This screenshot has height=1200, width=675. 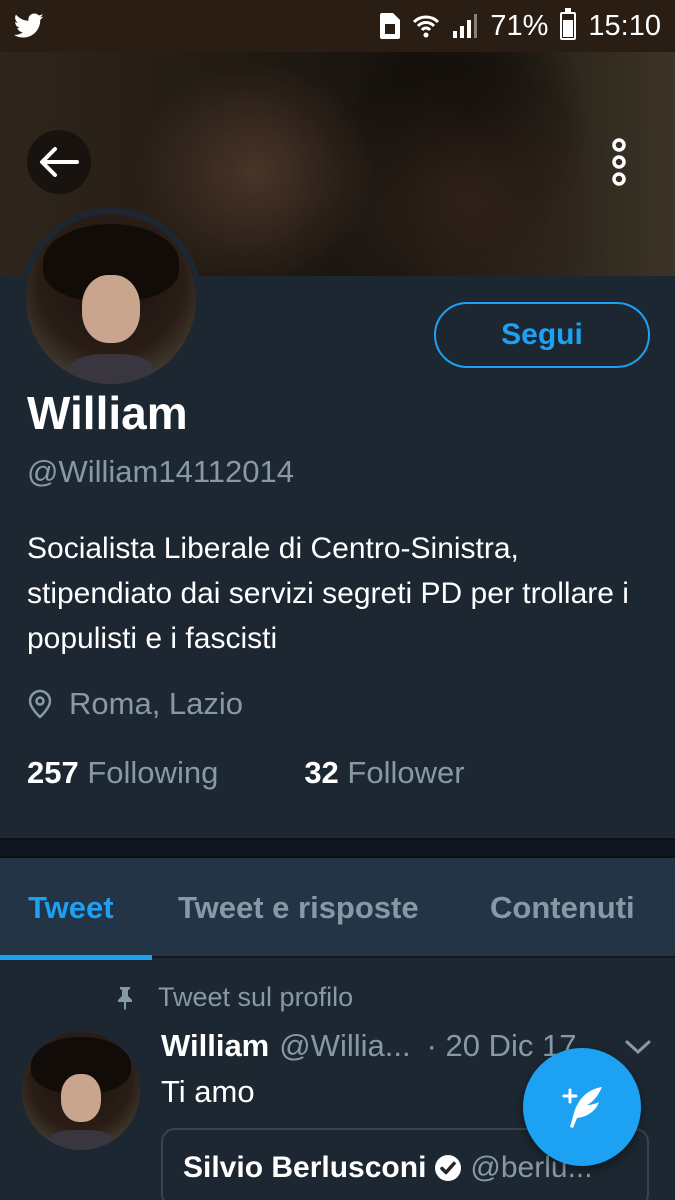 I want to click on tab-tweet-e-risposte: Tweet e risposte, so click(x=308, y=908).